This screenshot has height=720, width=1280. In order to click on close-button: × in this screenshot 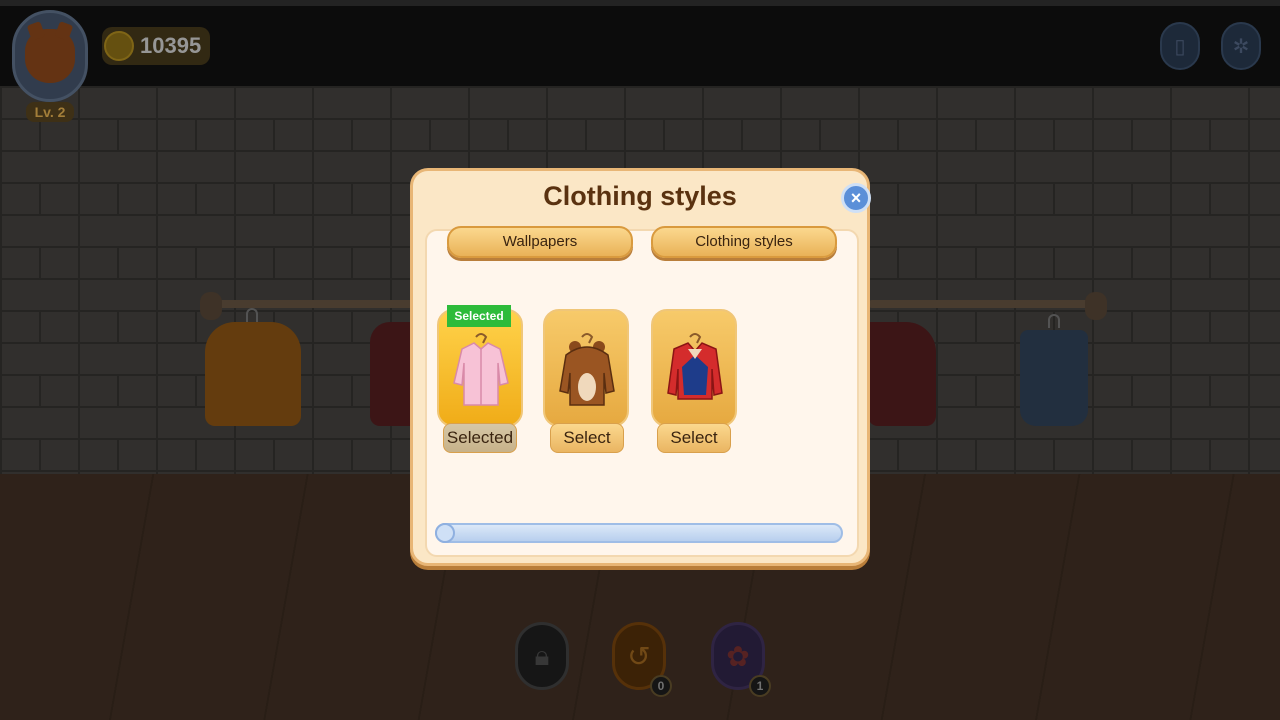, I will do `click(856, 198)`.